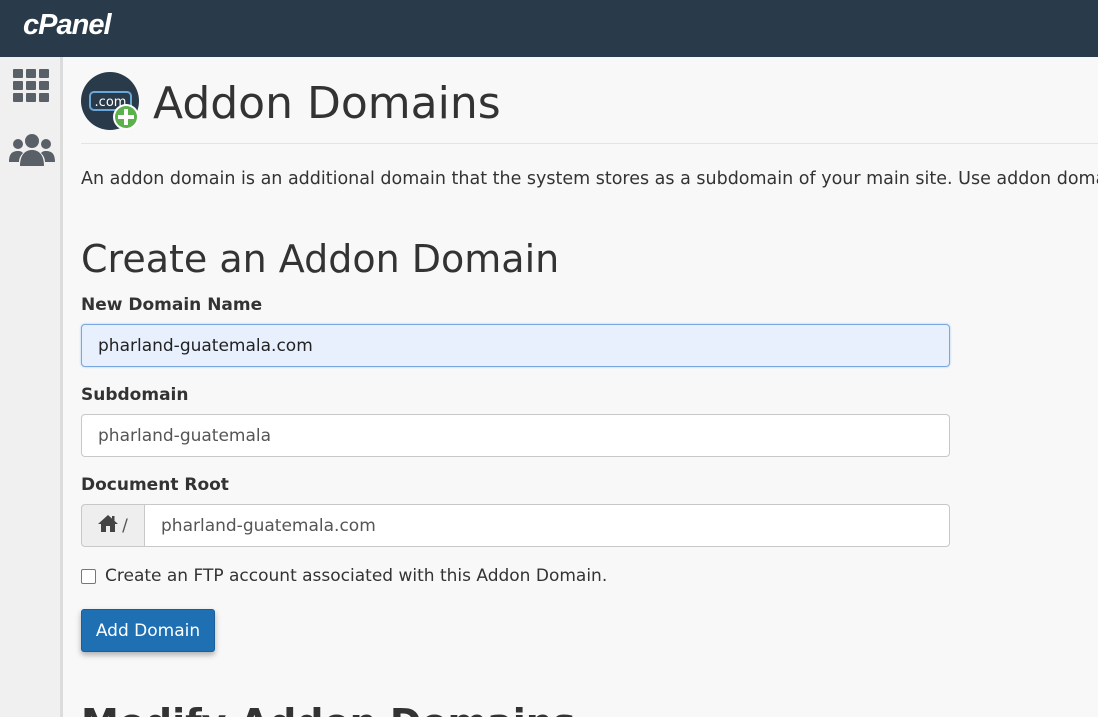 The image size is (1098, 717). Describe the element at coordinates (328, 709) in the screenshot. I see `section-title-modify: Modify Addon Domains` at that location.